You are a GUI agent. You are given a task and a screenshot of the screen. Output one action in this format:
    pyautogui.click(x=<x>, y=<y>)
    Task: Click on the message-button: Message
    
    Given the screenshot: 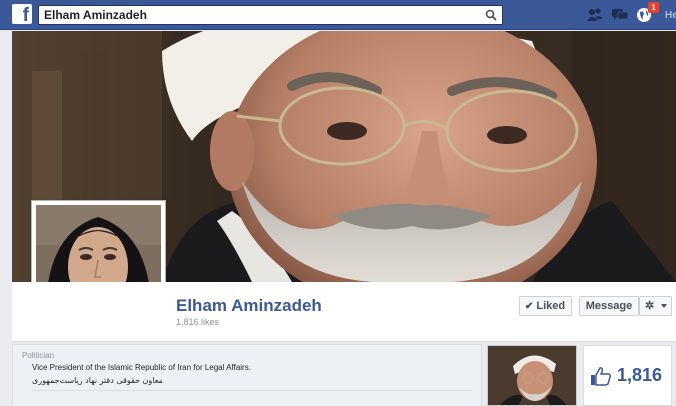 What is the action you would take?
    pyautogui.click(x=609, y=306)
    